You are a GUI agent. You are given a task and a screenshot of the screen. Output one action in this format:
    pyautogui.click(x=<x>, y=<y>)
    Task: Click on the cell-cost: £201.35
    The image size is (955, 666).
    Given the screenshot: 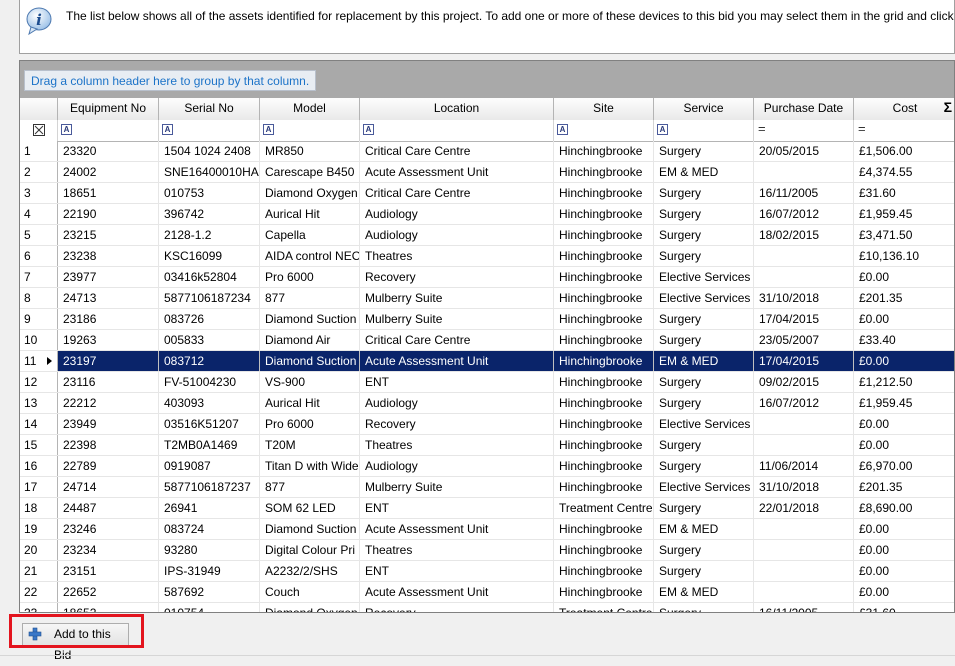 What is the action you would take?
    pyautogui.click(x=904, y=487)
    